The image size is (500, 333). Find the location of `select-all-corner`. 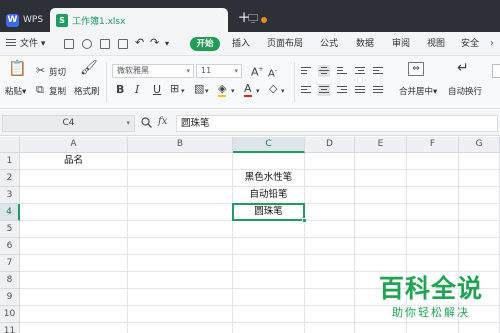

select-all-corner is located at coordinates (10, 145).